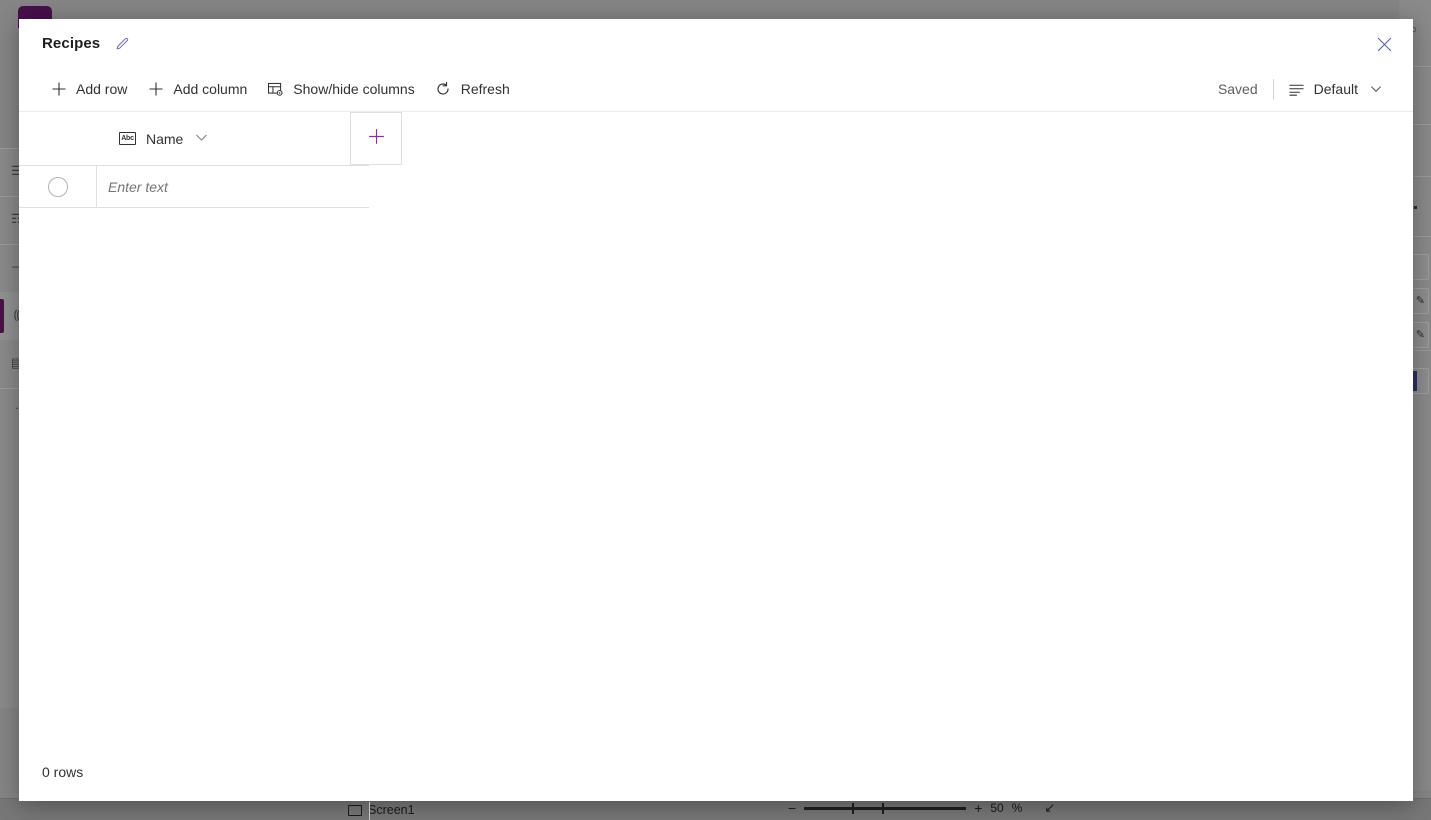 The height and width of the screenshot is (820, 1431). Describe the element at coordinates (1237, 89) in the screenshot. I see `saved-status: Saved` at that location.